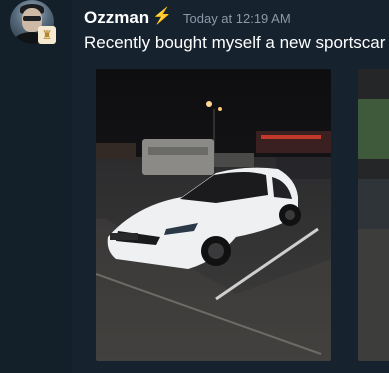 The image size is (389, 373). Describe the element at coordinates (162, 16) in the screenshot. I see `lightning-bolt-icon: ⚡` at that location.